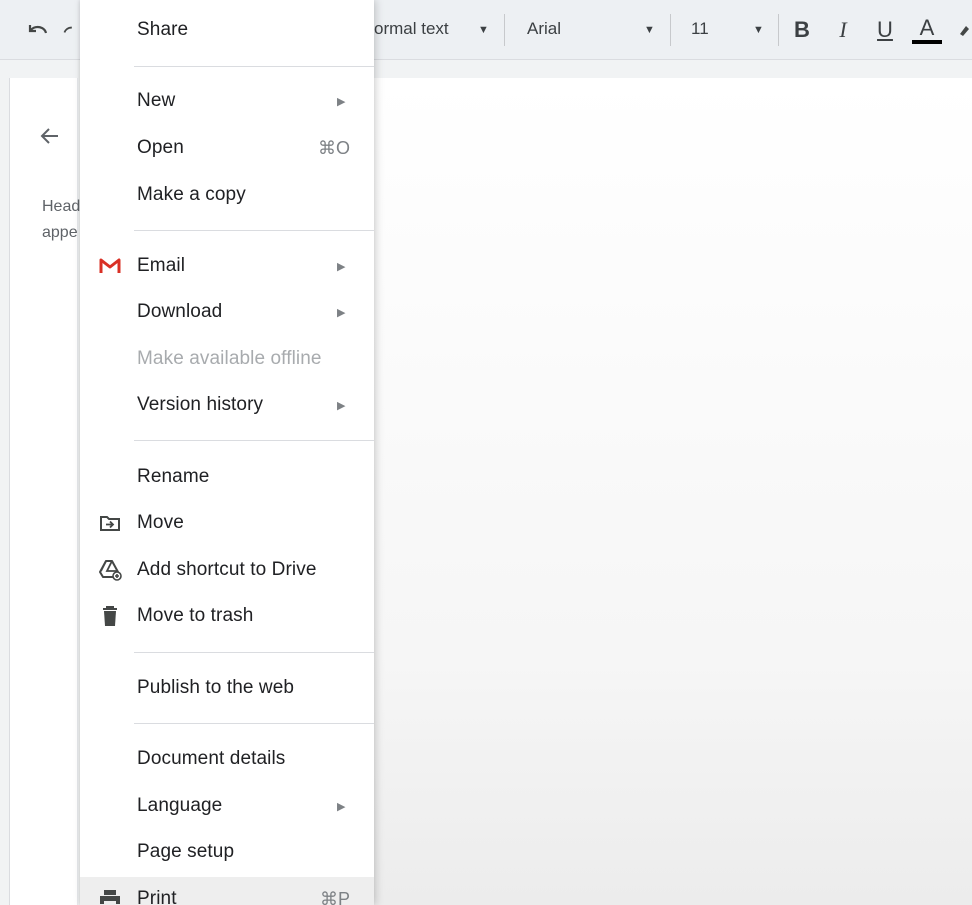 The height and width of the screenshot is (905, 972). What do you see at coordinates (62, 220) in the screenshot?
I see `outline-hint-text: Head appe` at bounding box center [62, 220].